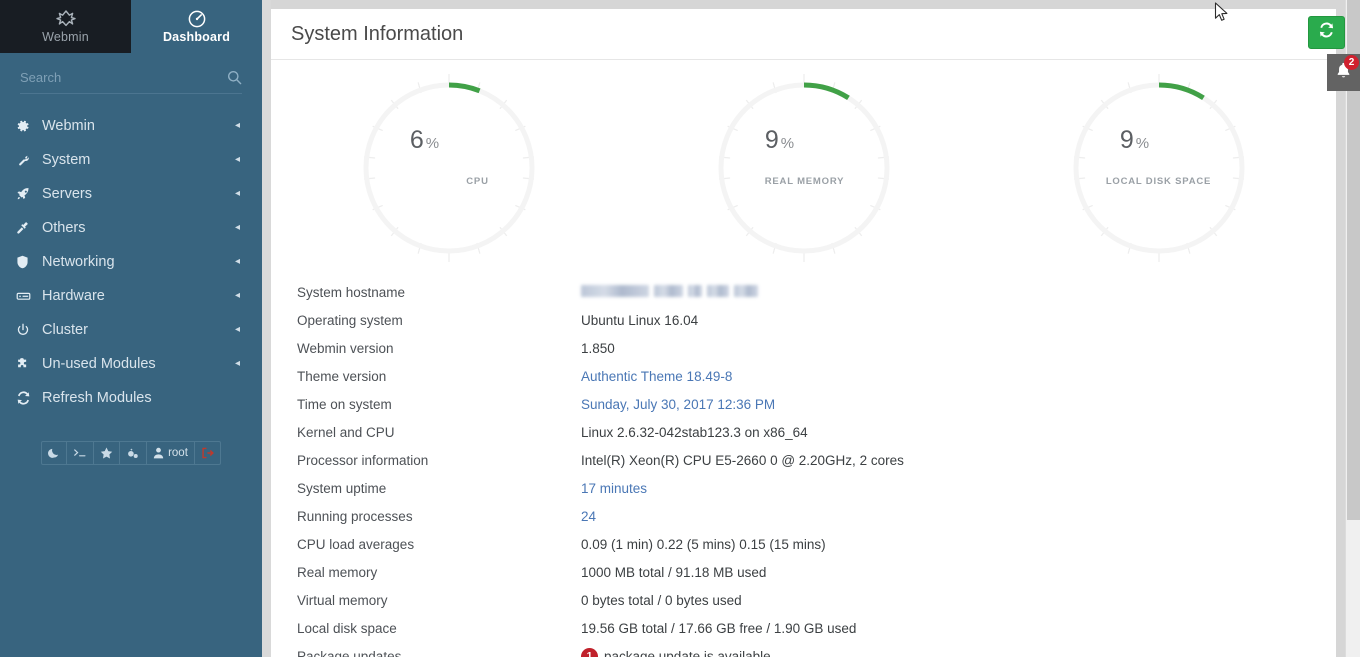 Image resolution: width=1360 pixels, height=657 pixels. I want to click on row-value-theme-version-link: Authentic Theme 18.49-8, so click(656, 376).